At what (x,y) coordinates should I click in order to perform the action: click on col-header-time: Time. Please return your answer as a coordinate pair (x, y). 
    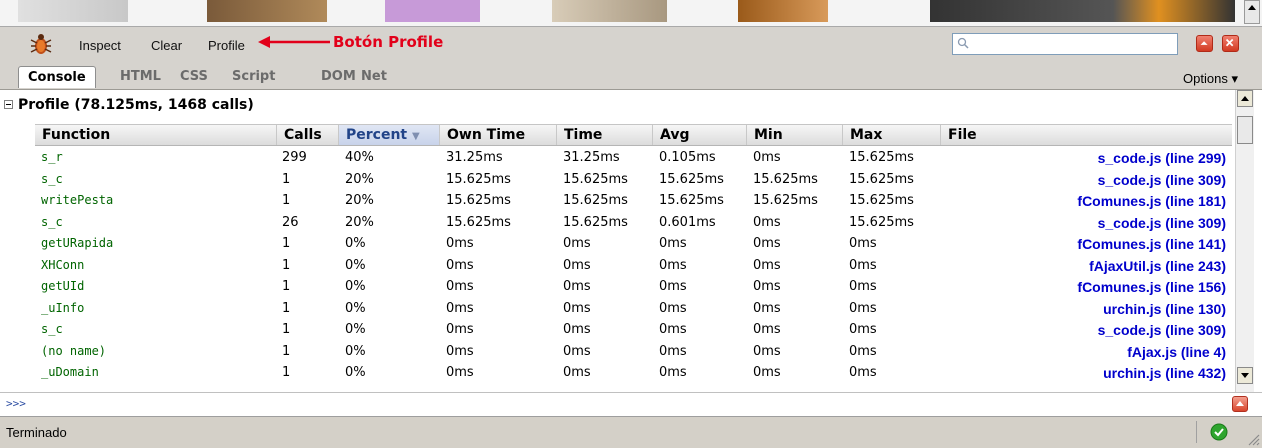
    Looking at the image, I should click on (604, 135).